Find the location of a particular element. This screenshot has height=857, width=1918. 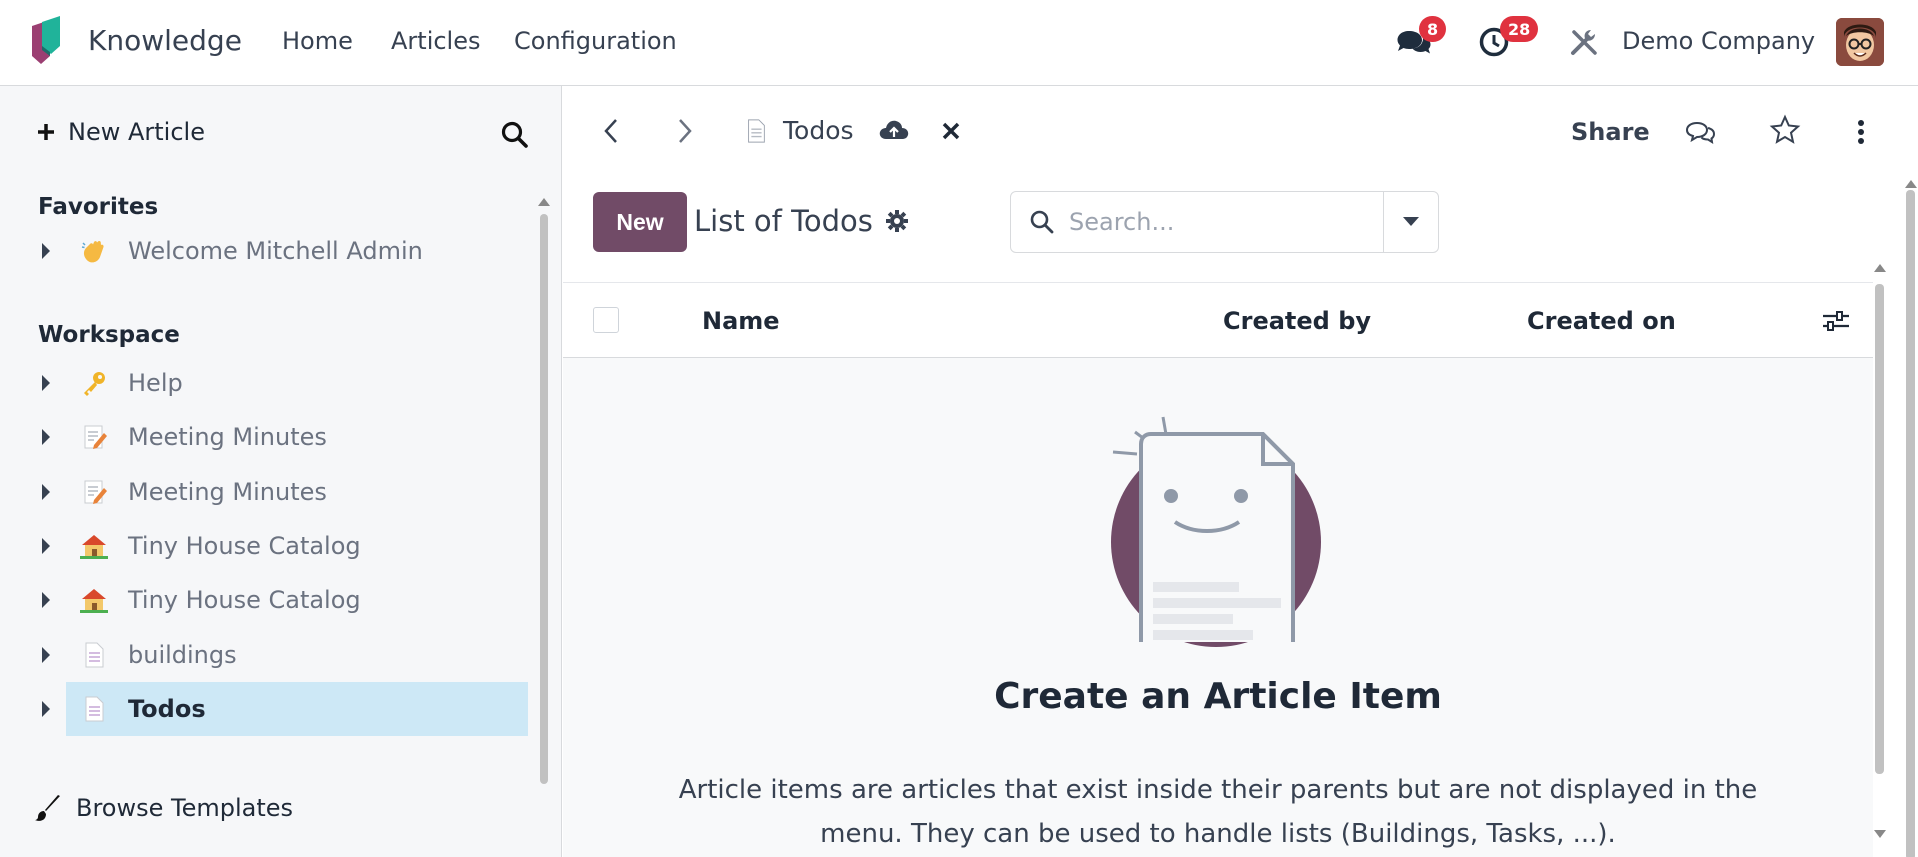

user-face-icon is located at coordinates (1860, 42).